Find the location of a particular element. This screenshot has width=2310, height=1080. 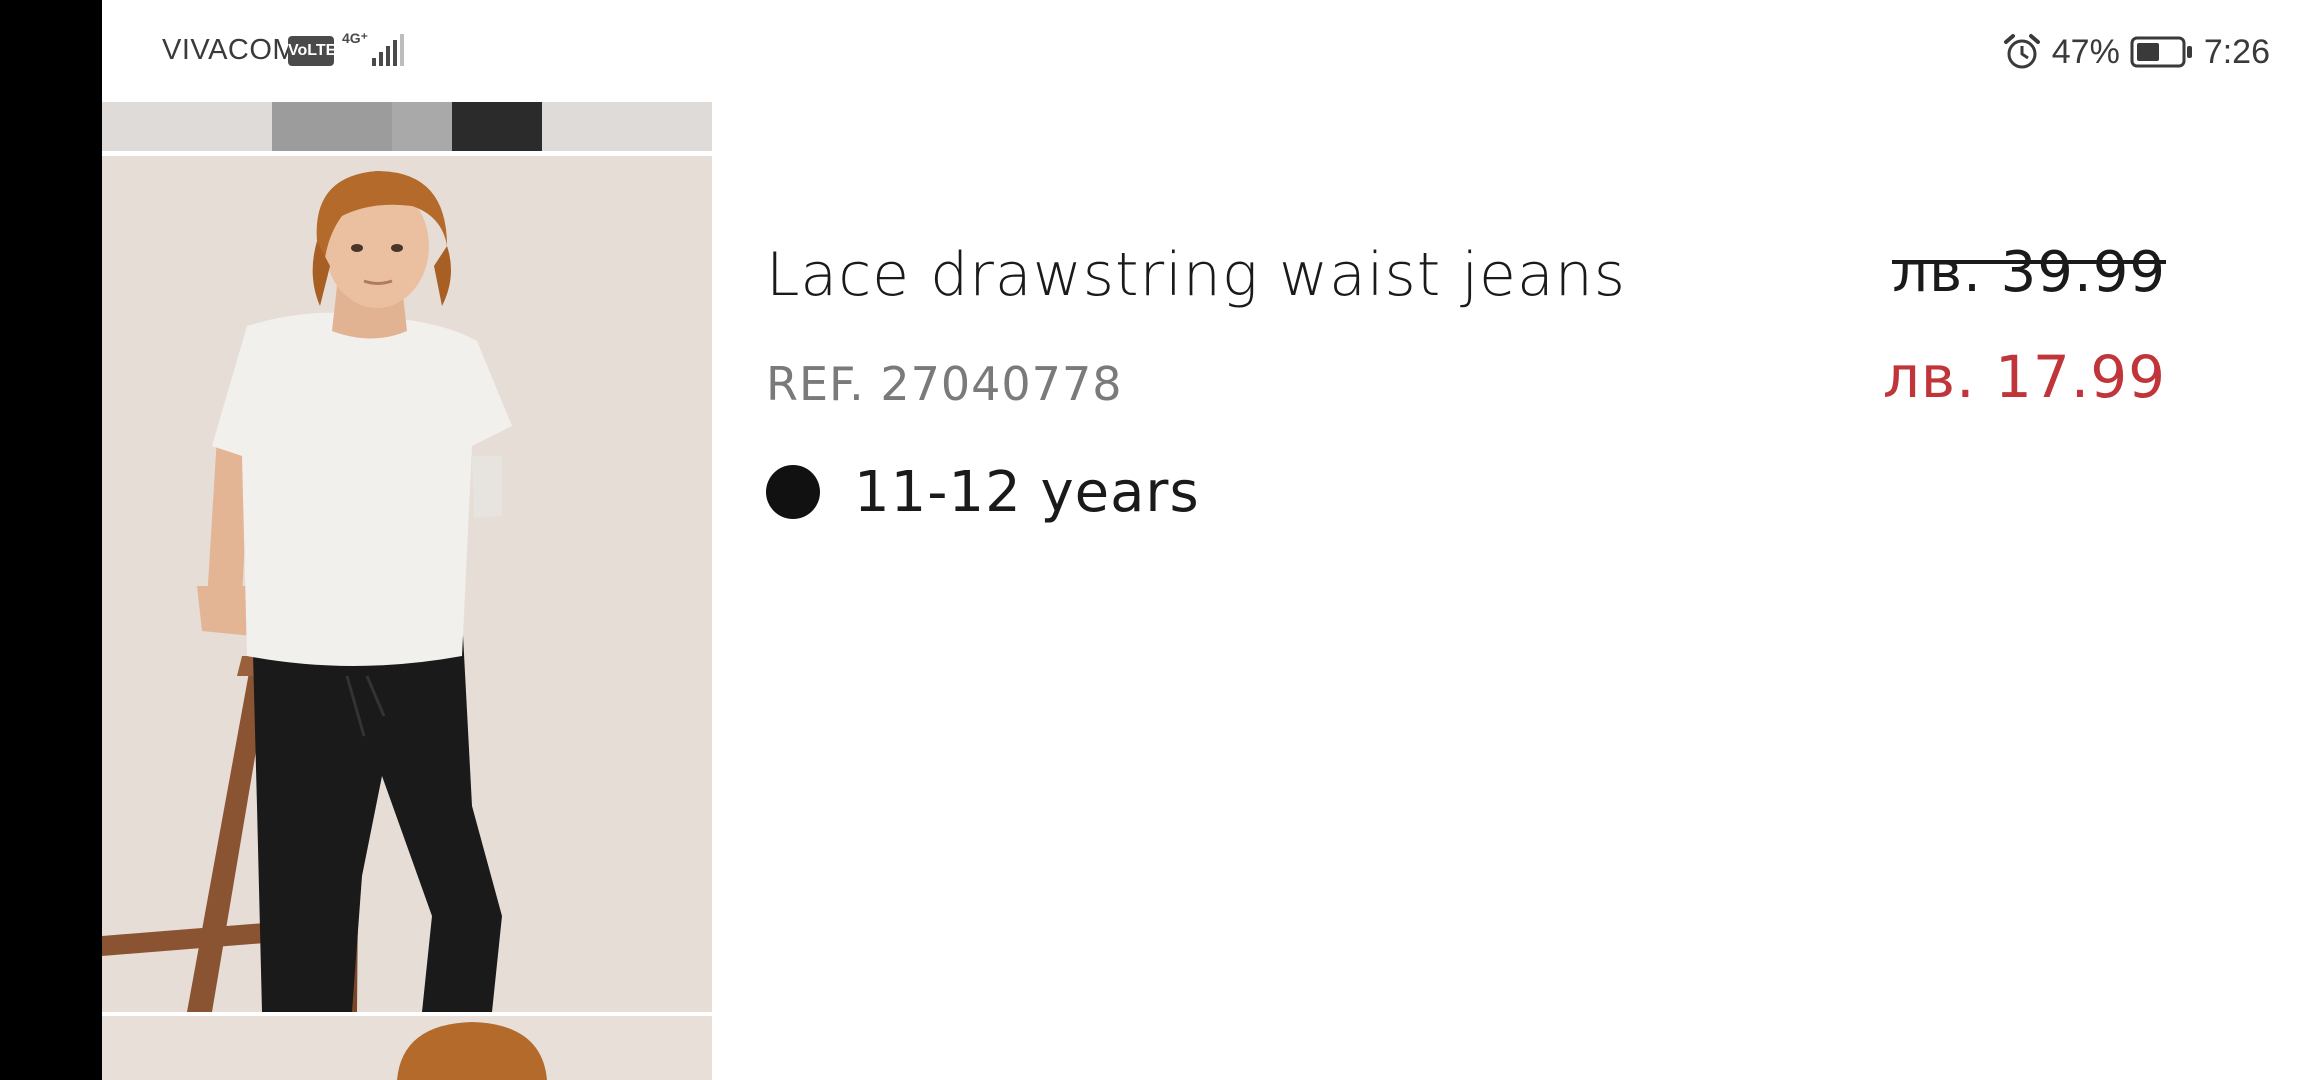

price-block: лв. 39.99 лв. 17.99 is located at coordinates (1986, 325).